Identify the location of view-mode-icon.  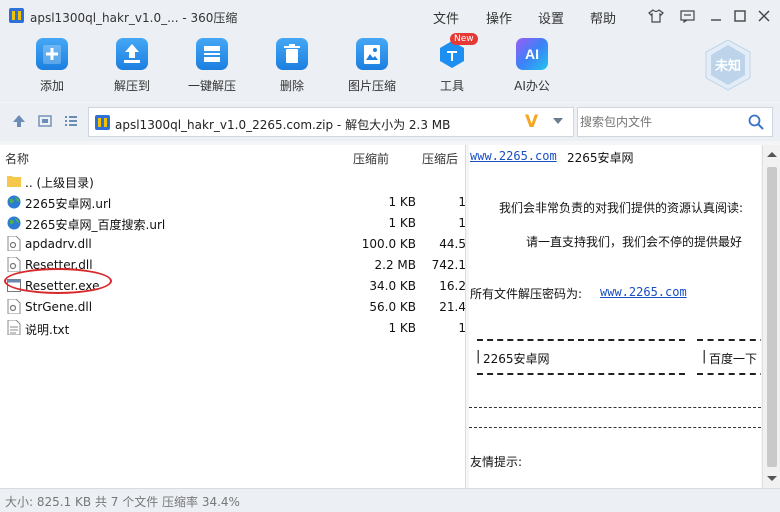
(45, 122).